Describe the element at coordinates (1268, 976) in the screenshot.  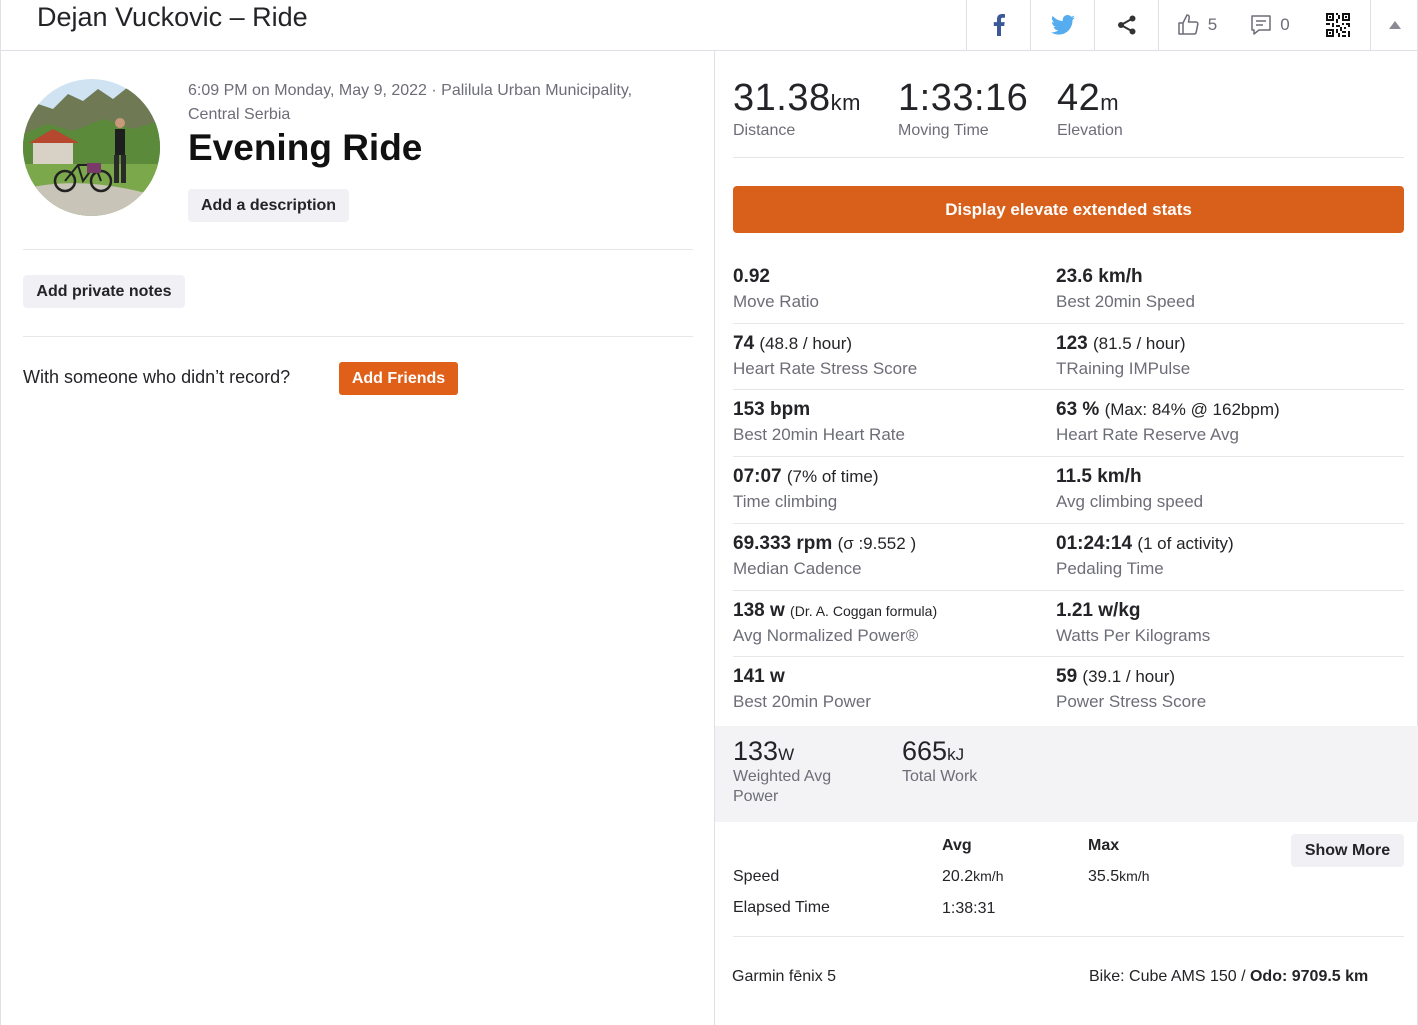
I see `odo-label: Odo:` at that location.